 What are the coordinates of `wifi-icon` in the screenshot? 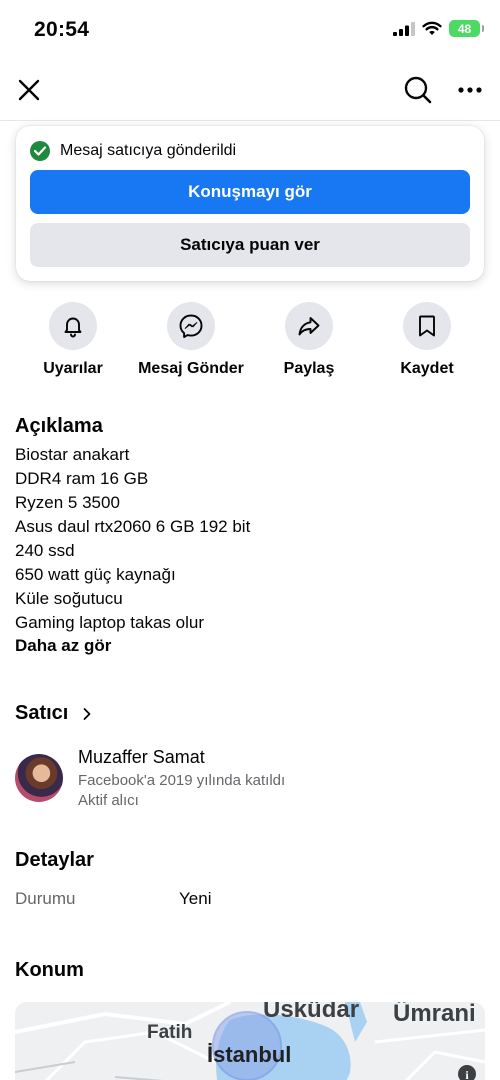 It's located at (432, 28).